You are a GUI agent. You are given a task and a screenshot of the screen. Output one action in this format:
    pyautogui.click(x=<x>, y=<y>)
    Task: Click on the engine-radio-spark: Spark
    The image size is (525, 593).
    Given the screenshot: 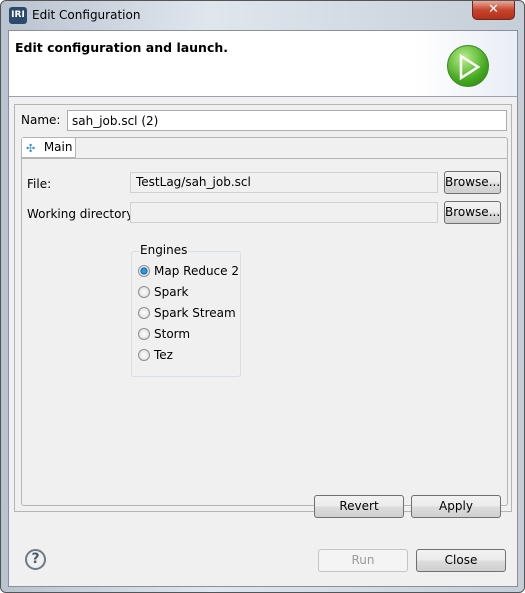 What is the action you would take?
    pyautogui.click(x=163, y=294)
    